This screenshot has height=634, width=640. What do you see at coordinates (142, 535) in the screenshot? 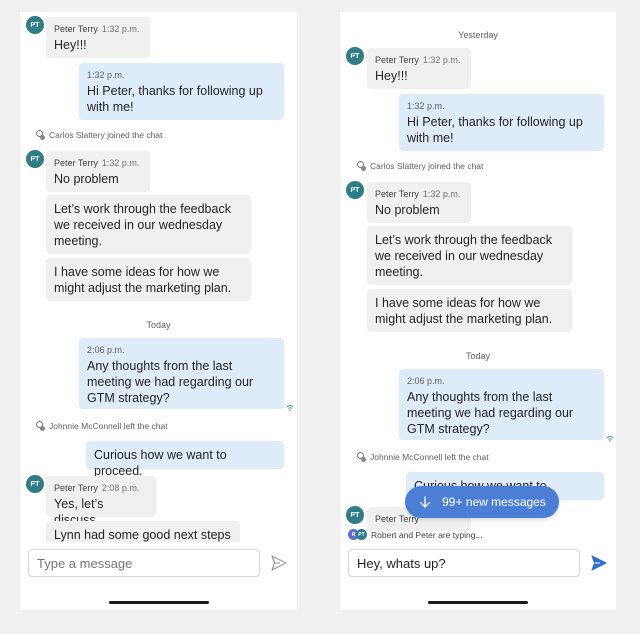
I see `message-text: Lynn had some good next steps` at bounding box center [142, 535].